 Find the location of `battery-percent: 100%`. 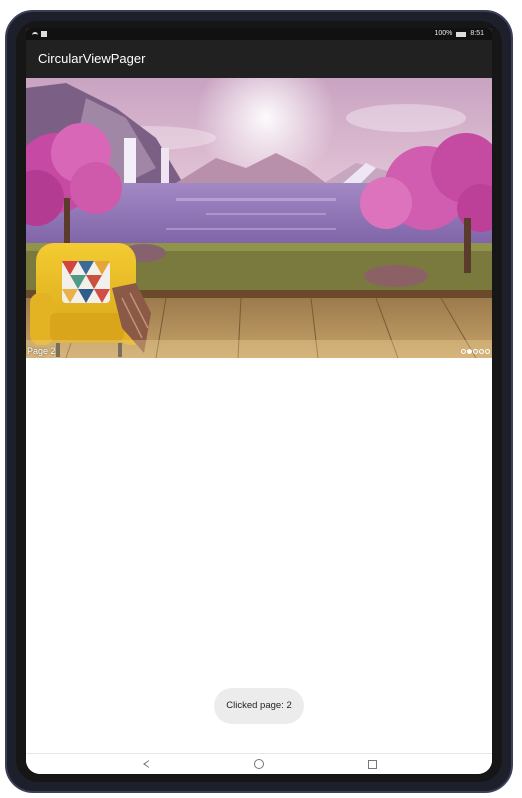

battery-percent: 100% is located at coordinates (443, 33).